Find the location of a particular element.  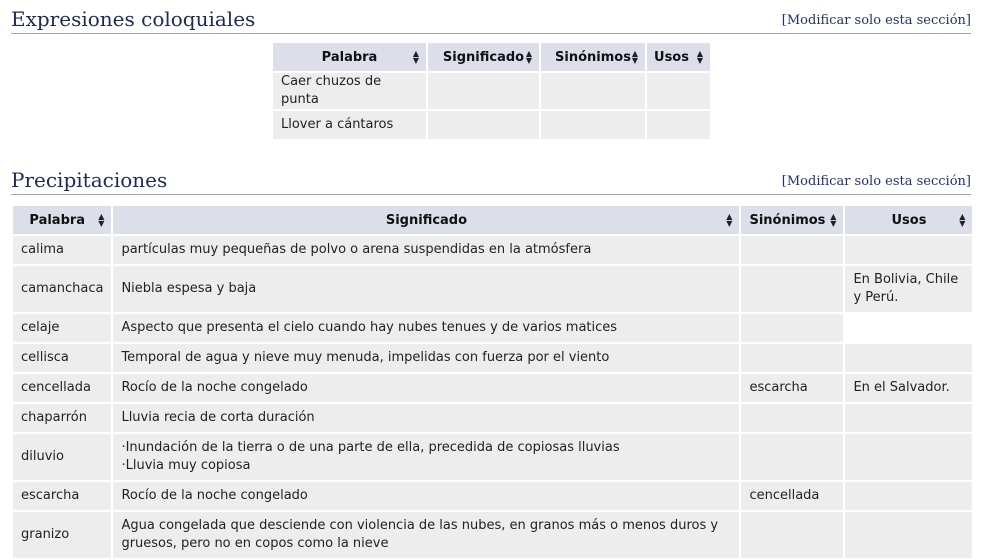

table-row: chaparrón Lluvia recia de corta duración is located at coordinates (493, 418).